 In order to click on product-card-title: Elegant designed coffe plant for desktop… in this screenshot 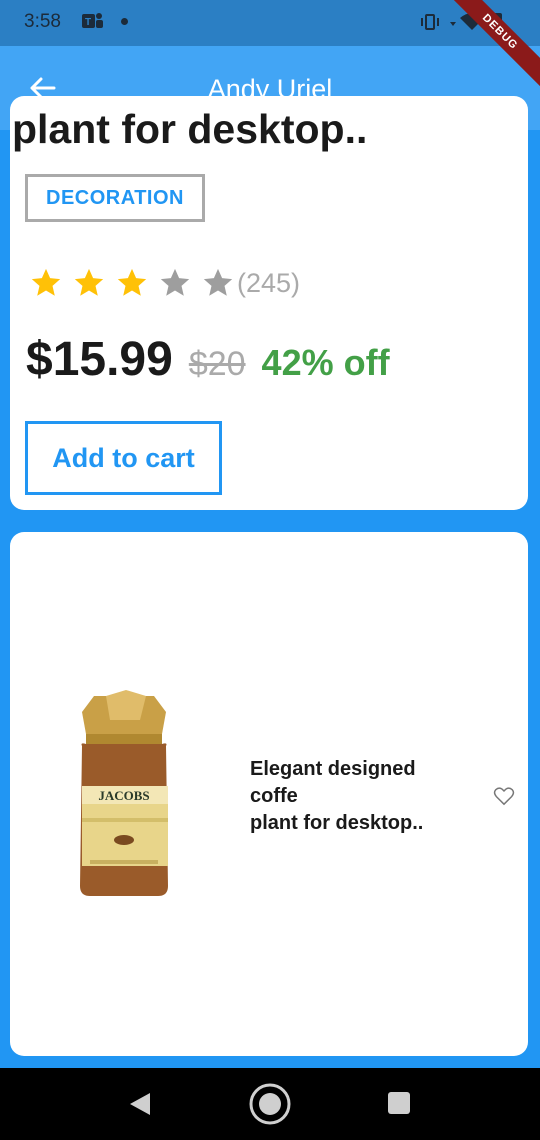, I will do `click(360, 796)`.